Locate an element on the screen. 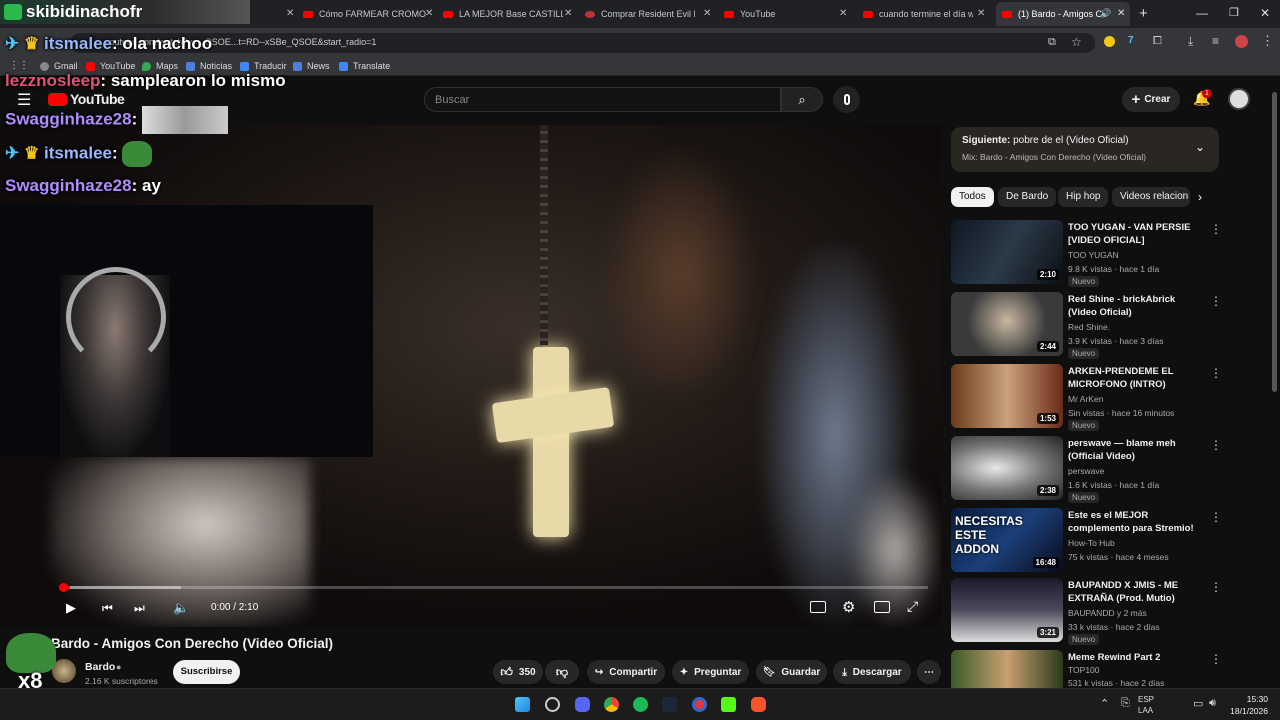 Image resolution: width=1280 pixels, height=720 pixels. chevron-right-icon: › is located at coordinates (1200, 197).